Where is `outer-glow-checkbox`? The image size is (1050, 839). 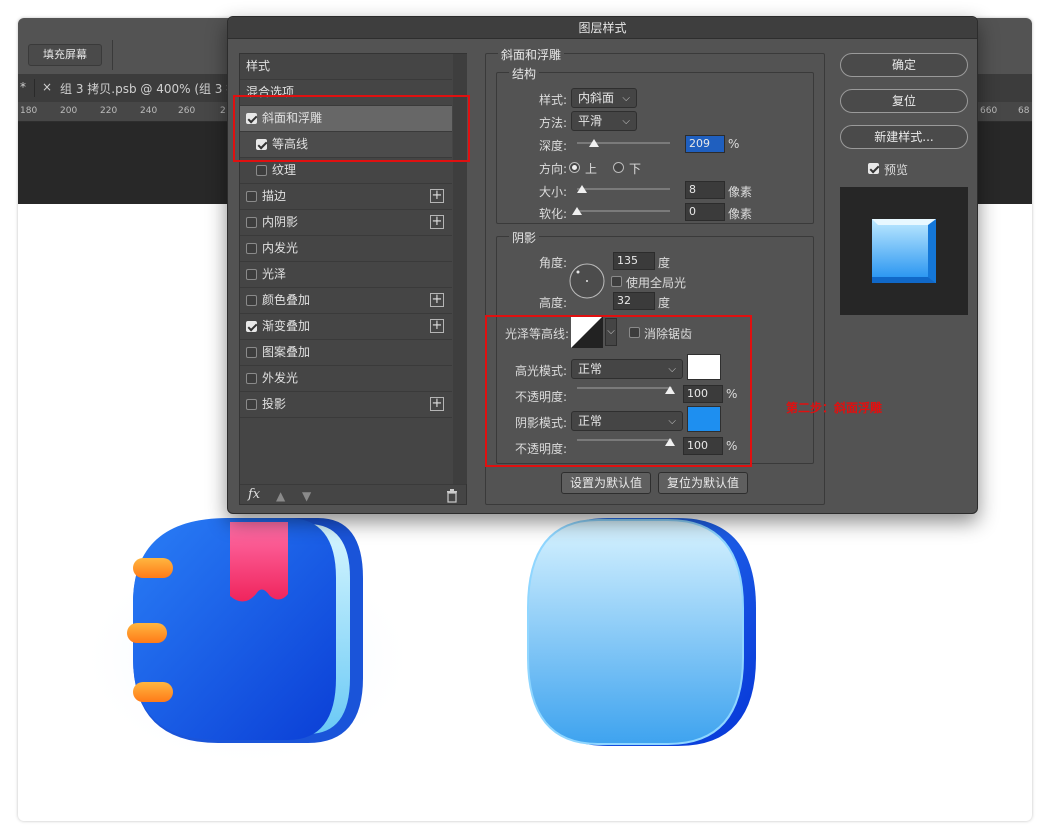 outer-glow-checkbox is located at coordinates (251, 378).